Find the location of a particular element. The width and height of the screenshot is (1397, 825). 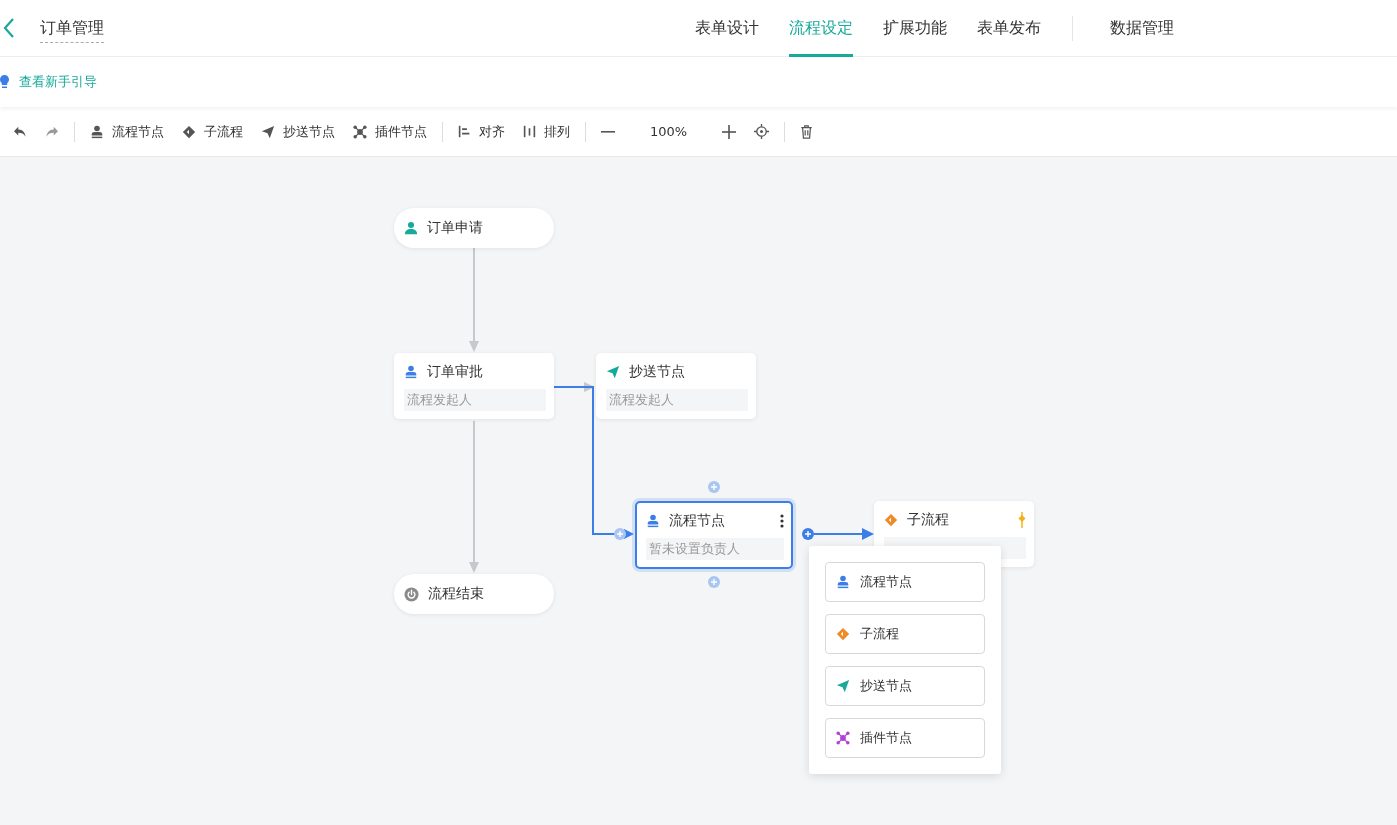

menu-item: 子流程 is located at coordinates (905, 634).